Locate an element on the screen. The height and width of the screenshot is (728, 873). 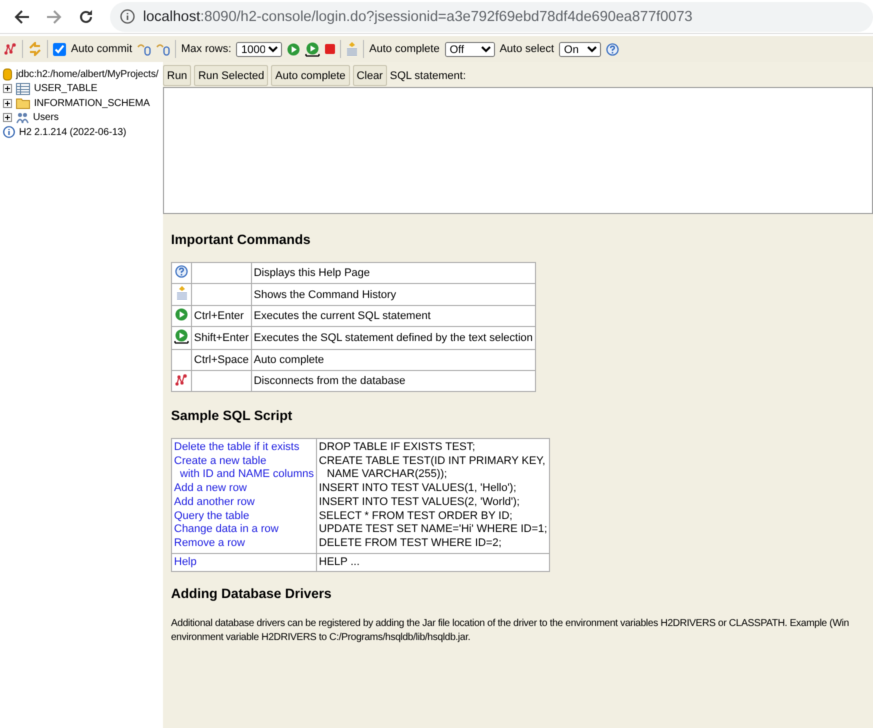
description-cell: Executes the SQL statement defined by the text selection is located at coordinates (393, 338).